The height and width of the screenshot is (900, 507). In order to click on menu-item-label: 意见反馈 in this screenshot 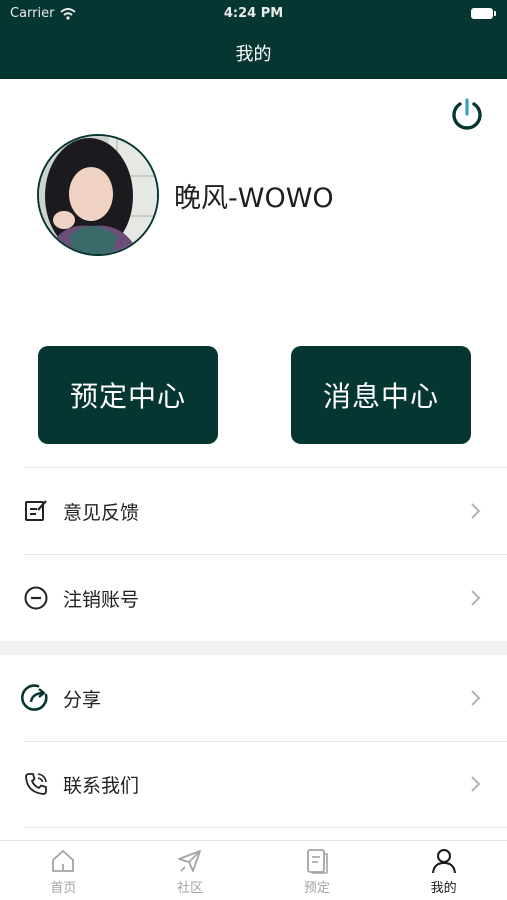, I will do `click(101, 512)`.